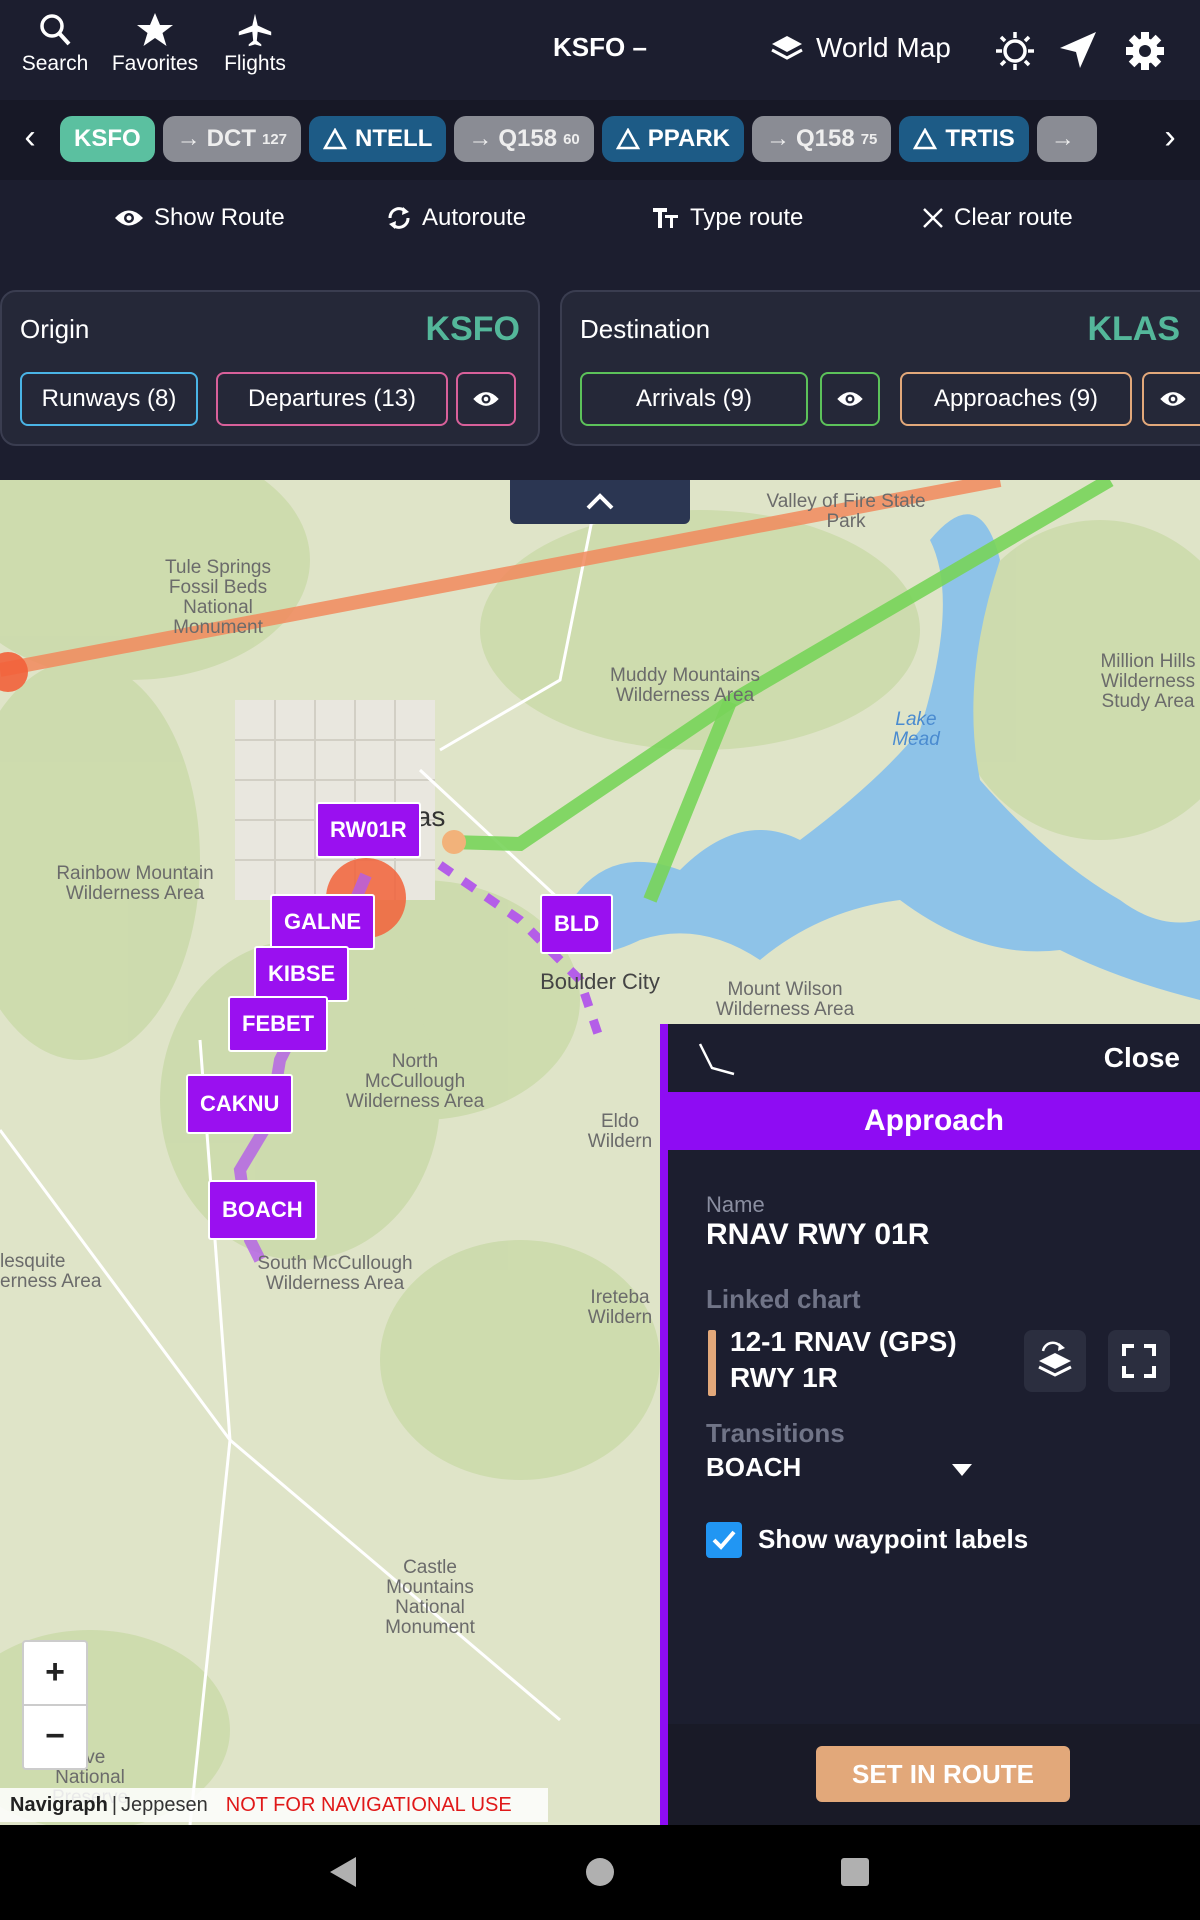 The width and height of the screenshot is (1200, 1920). What do you see at coordinates (943, 1774) in the screenshot?
I see `set-in-route-button: SET IN ROUTE` at bounding box center [943, 1774].